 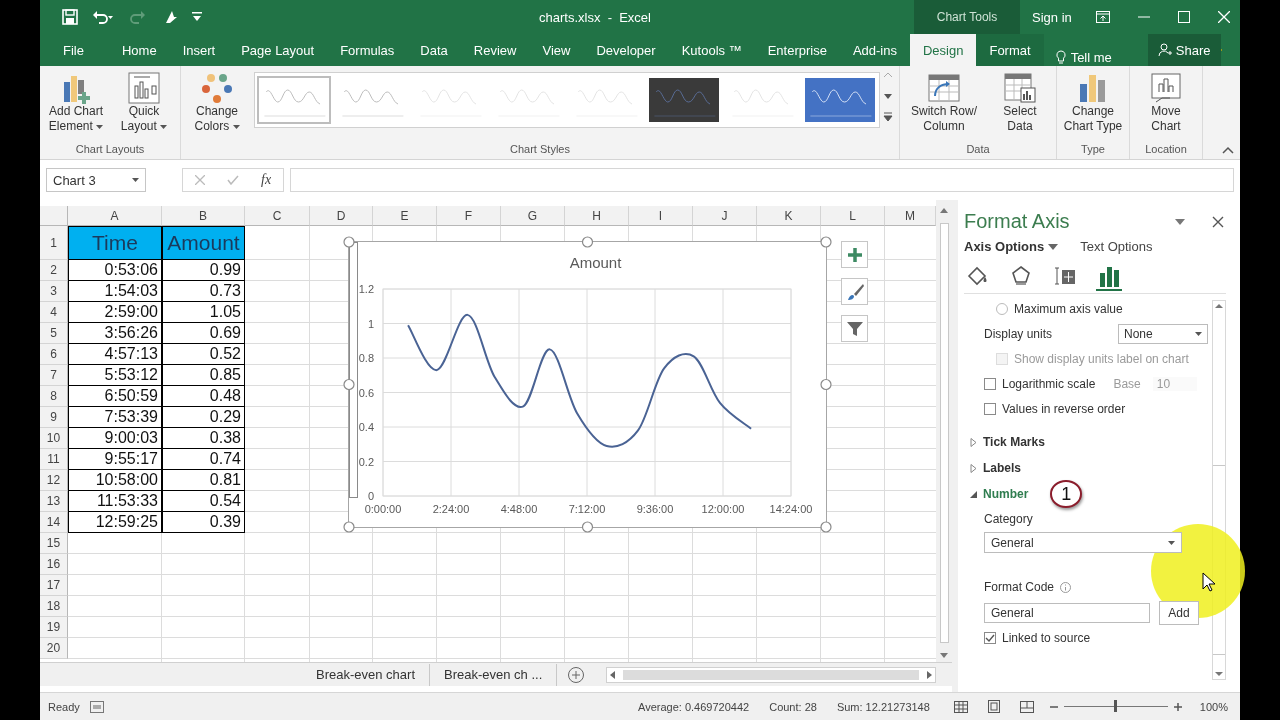 I want to click on tell-me-search: Tell me, so click(x=1083, y=57).